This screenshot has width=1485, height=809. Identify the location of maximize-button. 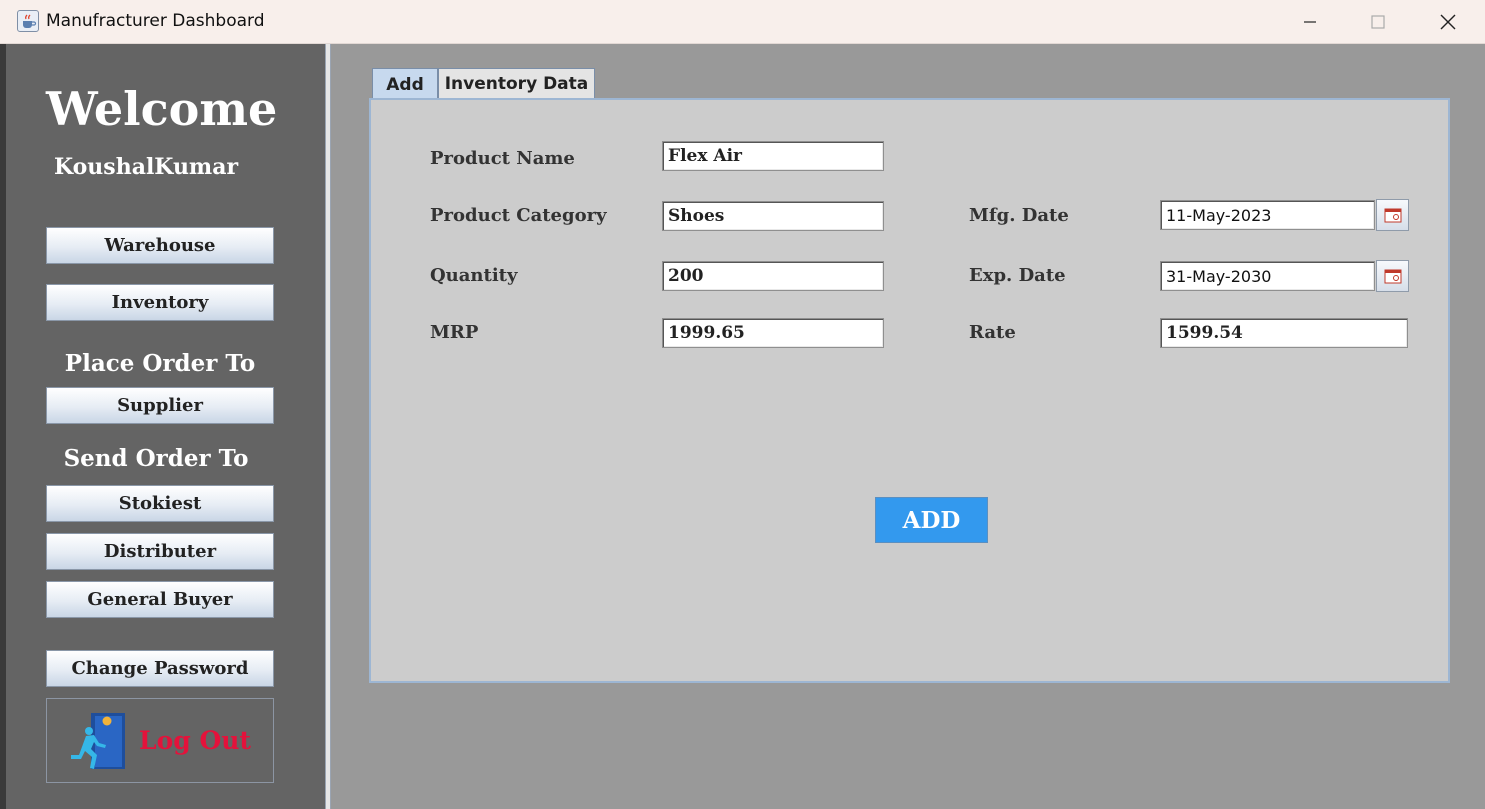
(1378, 22).